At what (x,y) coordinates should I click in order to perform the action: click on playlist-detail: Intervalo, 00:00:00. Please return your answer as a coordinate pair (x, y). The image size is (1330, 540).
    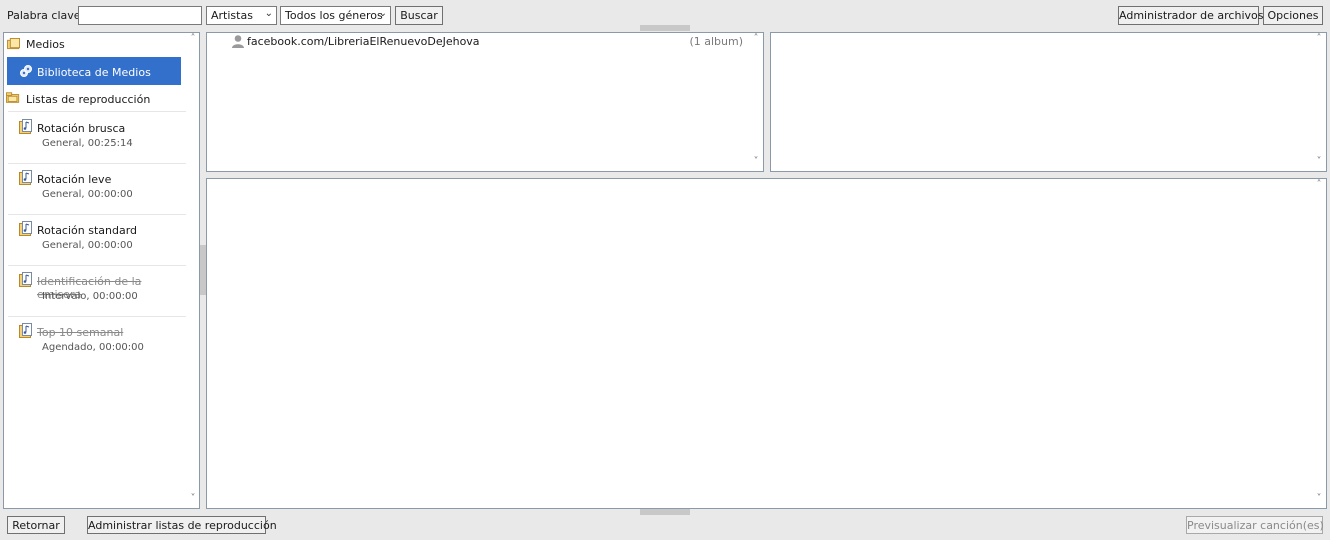
    Looking at the image, I should click on (90, 296).